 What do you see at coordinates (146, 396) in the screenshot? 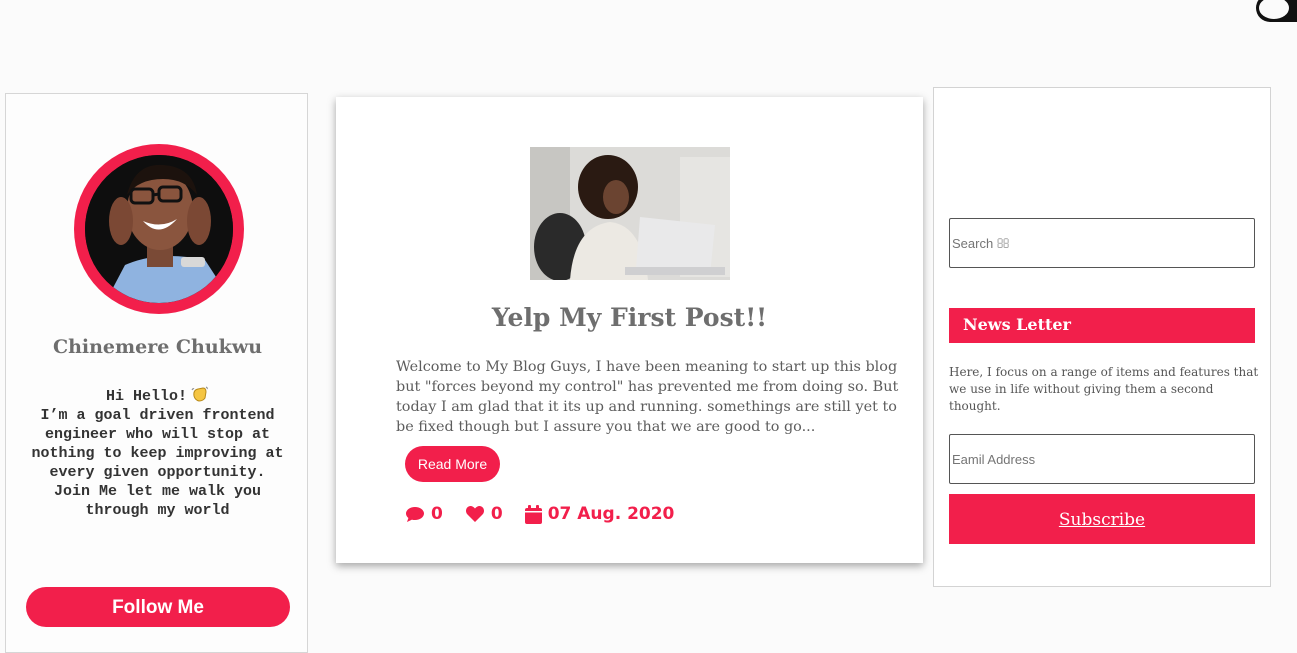
I see `profile-greeting: Hi Hello!` at bounding box center [146, 396].